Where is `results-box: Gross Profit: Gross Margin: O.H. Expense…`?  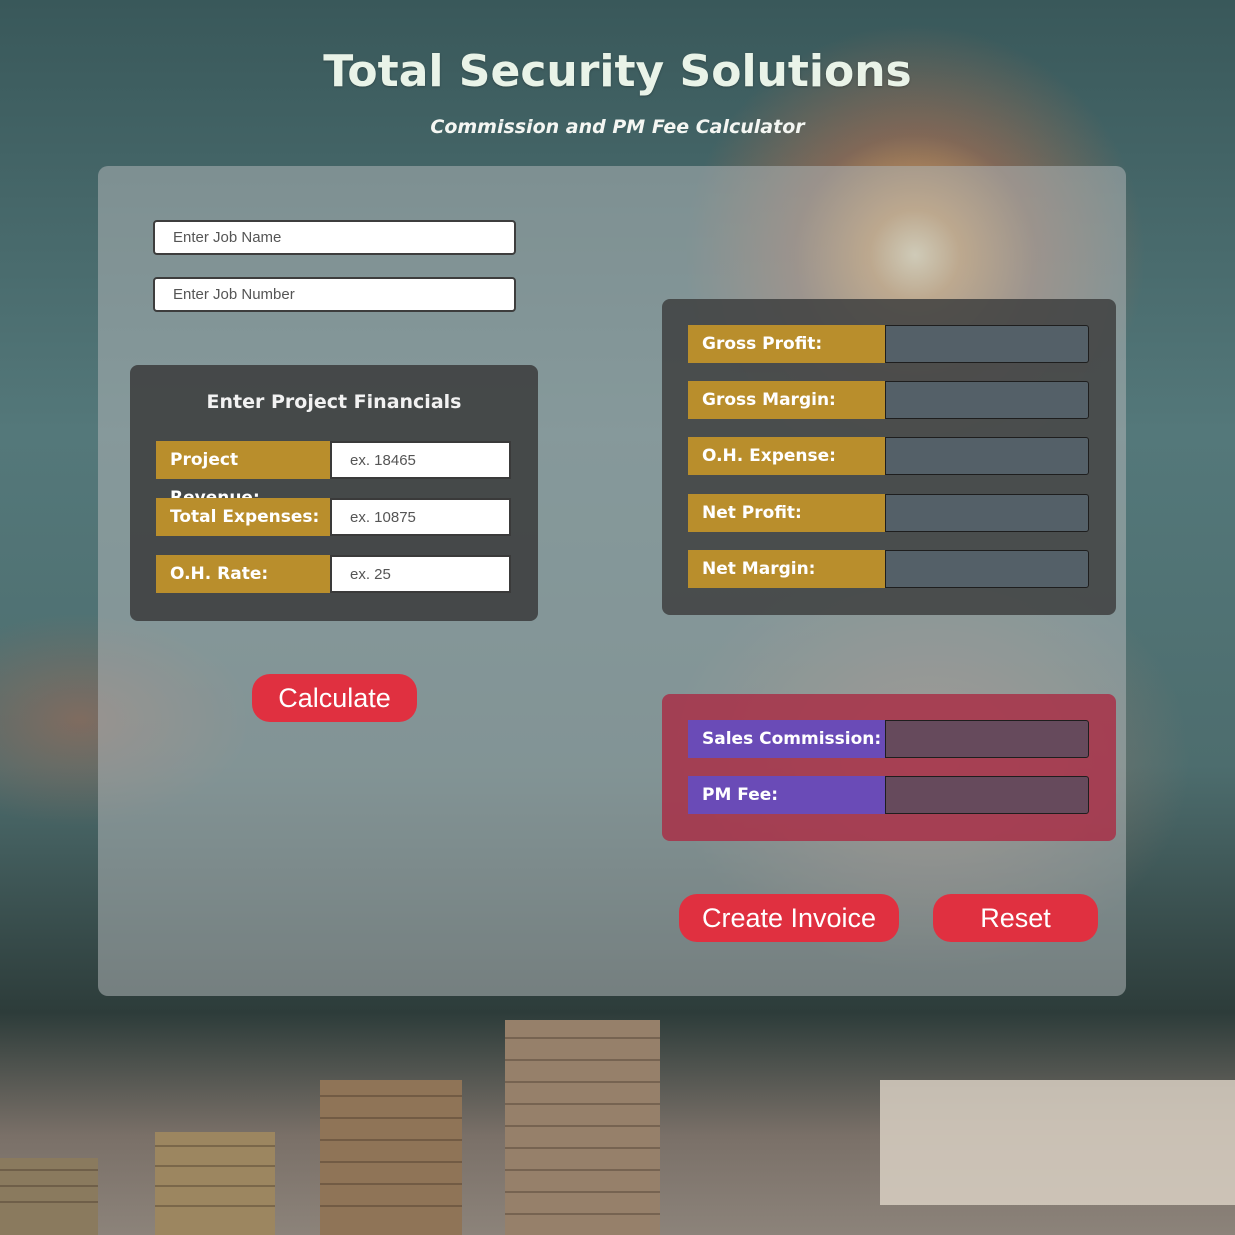
results-box: Gross Profit: Gross Margin: O.H. Expense… is located at coordinates (889, 457).